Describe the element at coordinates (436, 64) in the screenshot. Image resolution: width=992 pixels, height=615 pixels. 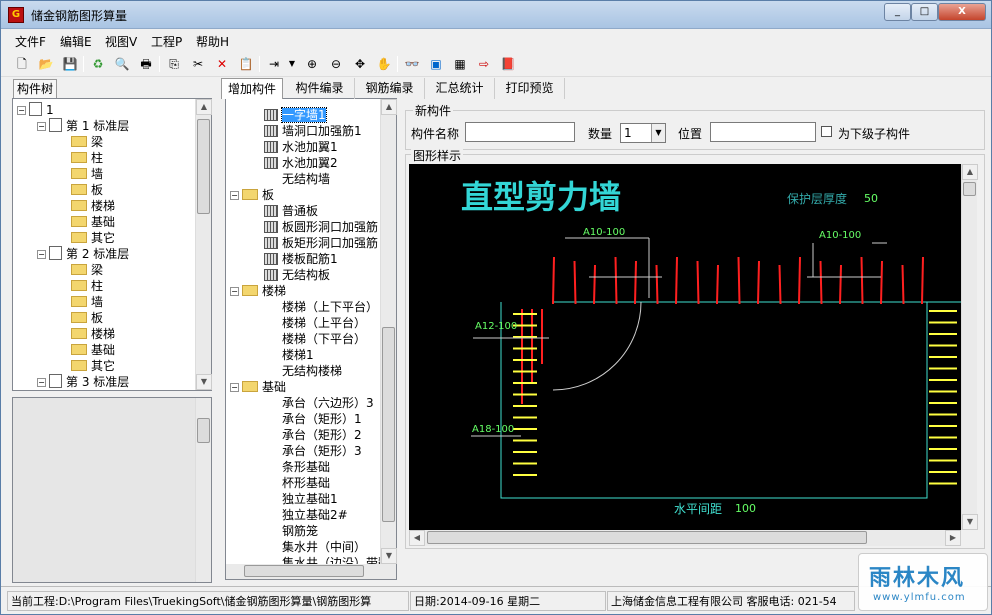
I see `screen-icon: ▣` at that location.